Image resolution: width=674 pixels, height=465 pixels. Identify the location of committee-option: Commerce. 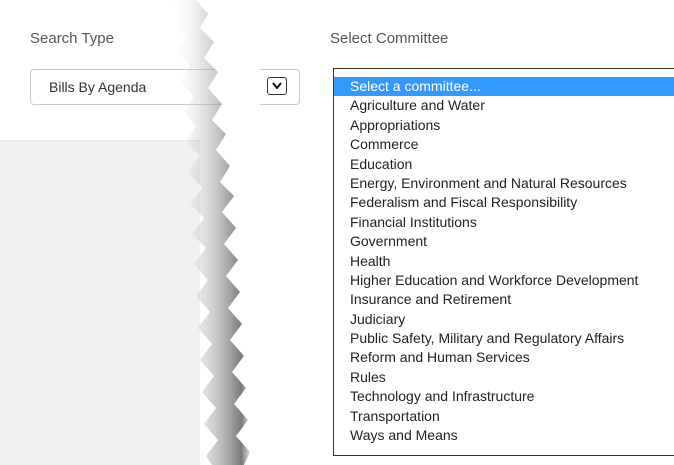
(504, 144).